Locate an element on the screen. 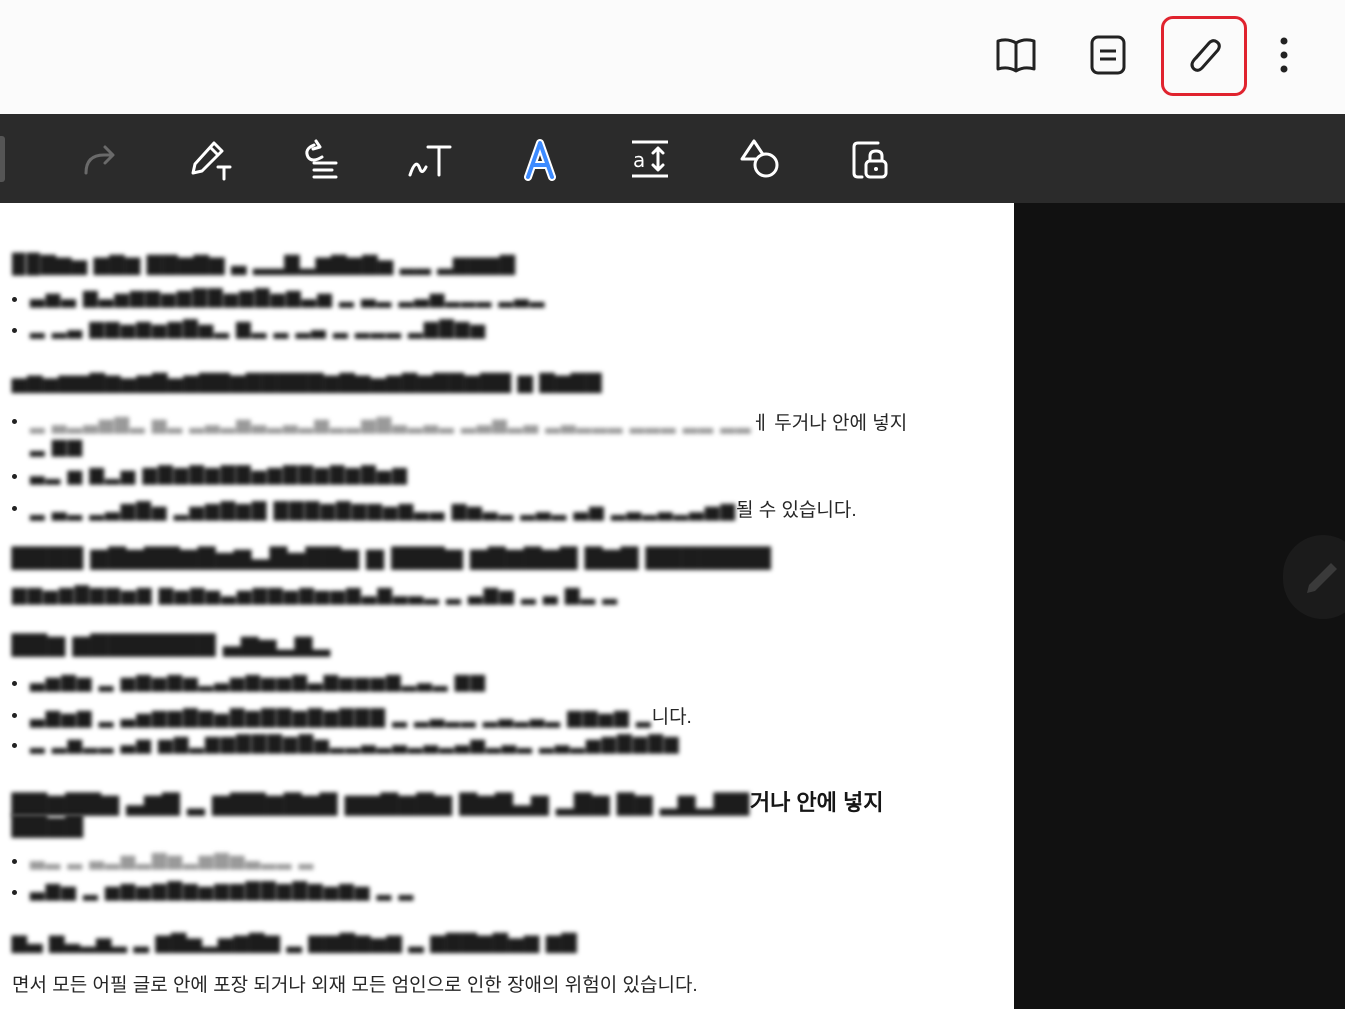 Image resolution: width=1345 pixels, height=1009 pixels. list-item: ▃▆▅ ▂ ▅▆▅▆▇▆▅▆▆▇▇▆▇▆▅▆▅ ▂ ▂ is located at coordinates (222, 890).